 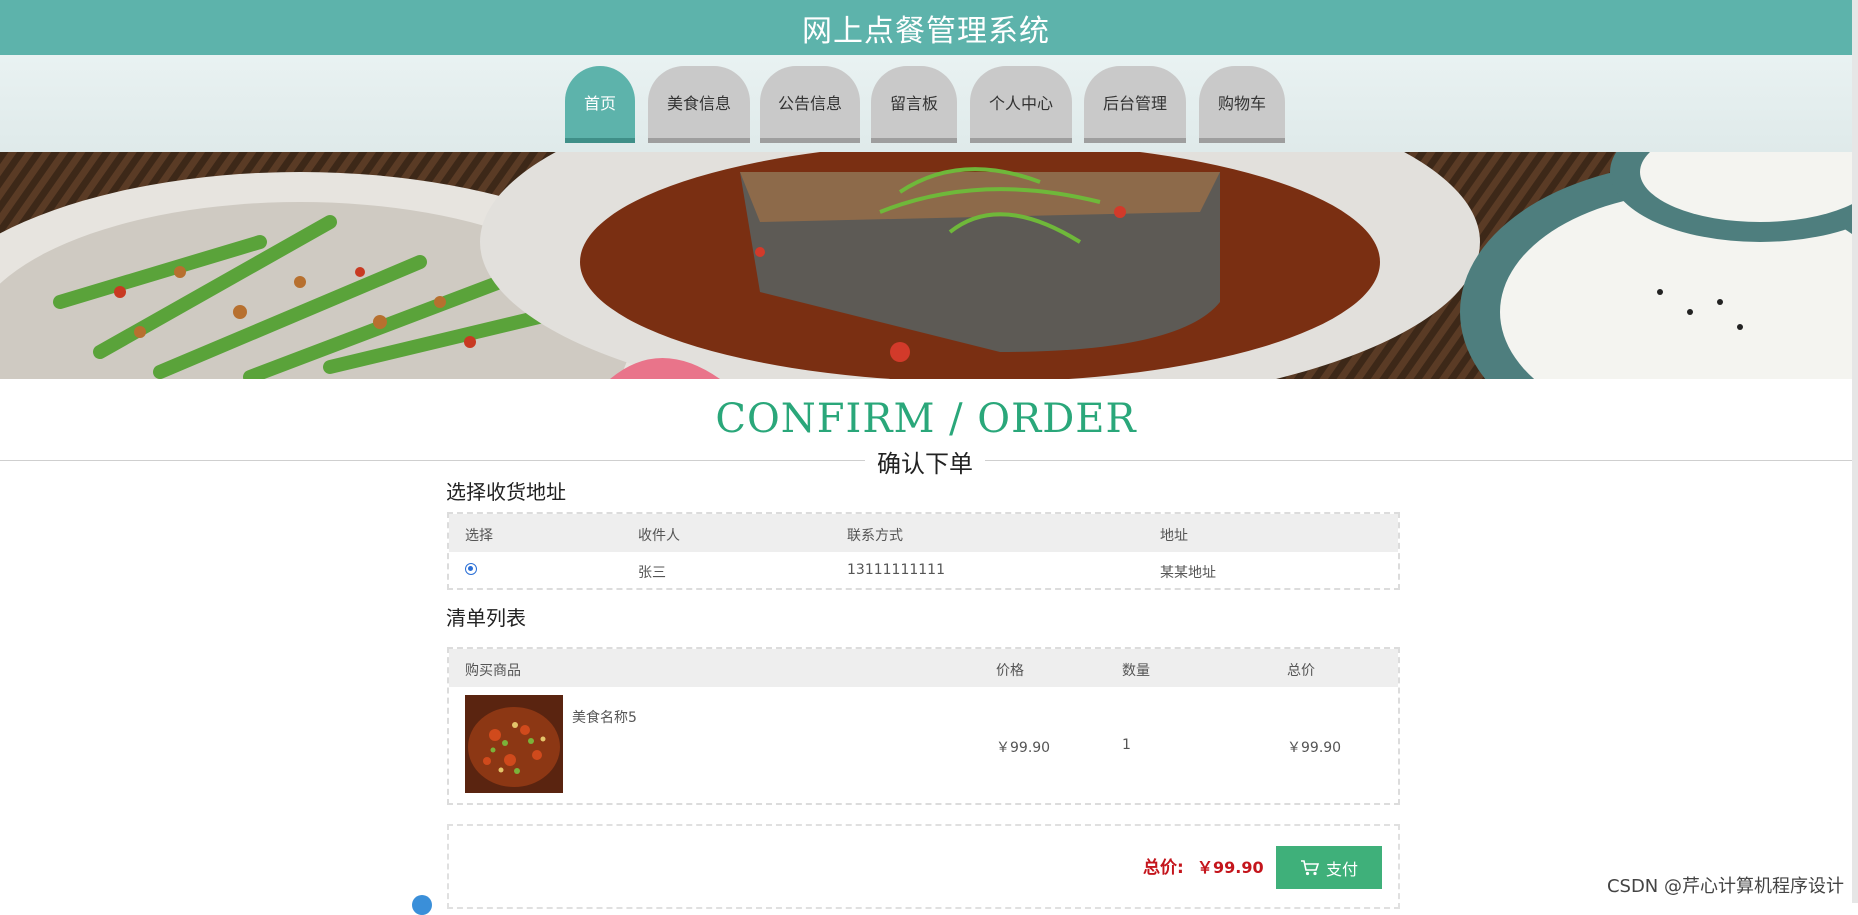 I want to click on tab-admin: 后台管理, so click(x=1135, y=104).